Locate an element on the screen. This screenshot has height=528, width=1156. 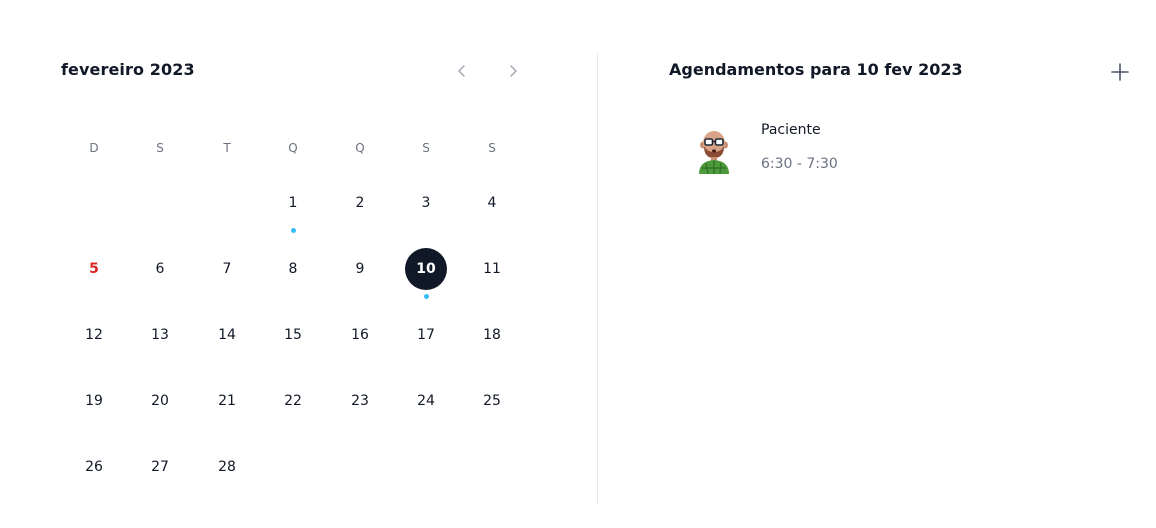
appointment-item: Paciente 6:30 - 7:30 is located at coordinates (890, 150).